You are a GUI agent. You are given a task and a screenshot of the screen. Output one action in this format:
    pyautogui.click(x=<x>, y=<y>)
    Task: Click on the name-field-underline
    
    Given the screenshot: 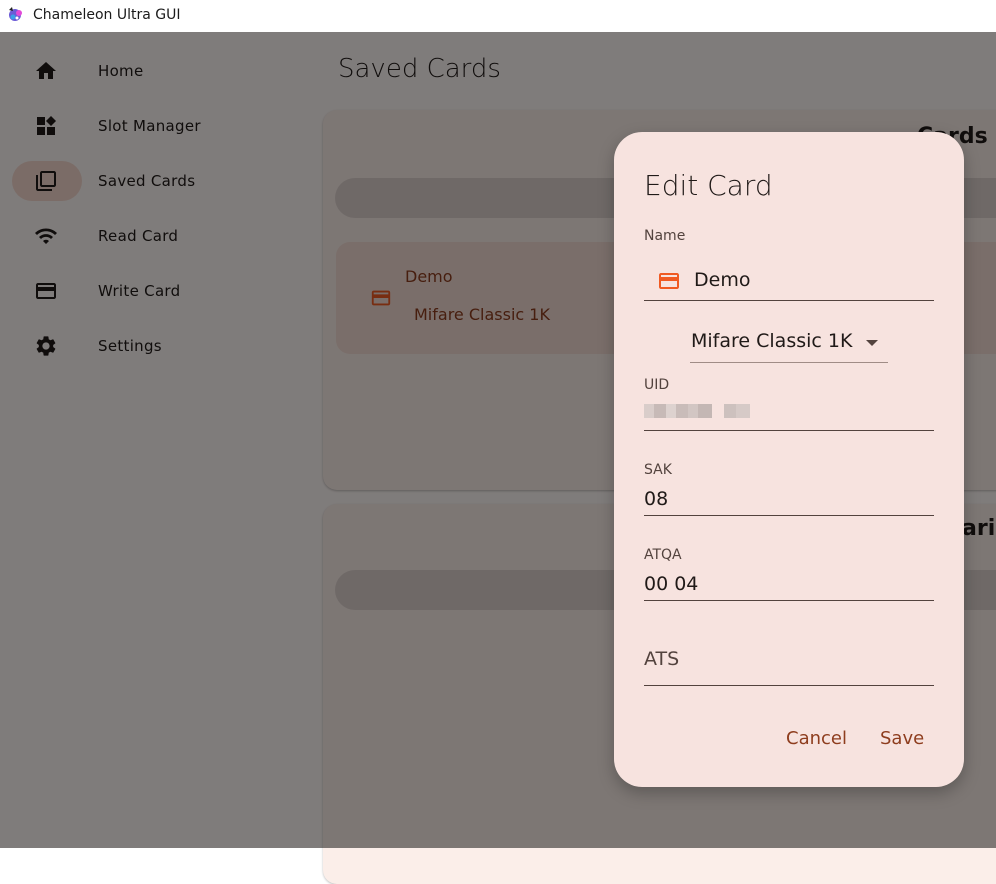 What is the action you would take?
    pyautogui.click(x=789, y=300)
    